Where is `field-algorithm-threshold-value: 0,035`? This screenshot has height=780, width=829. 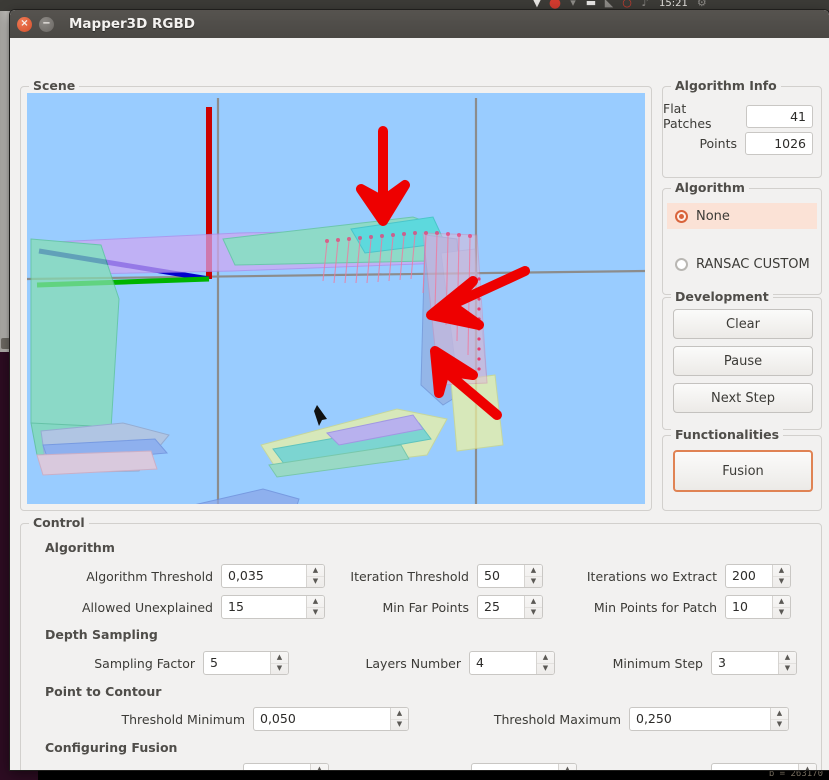 field-algorithm-threshold-value: 0,035 is located at coordinates (264, 576).